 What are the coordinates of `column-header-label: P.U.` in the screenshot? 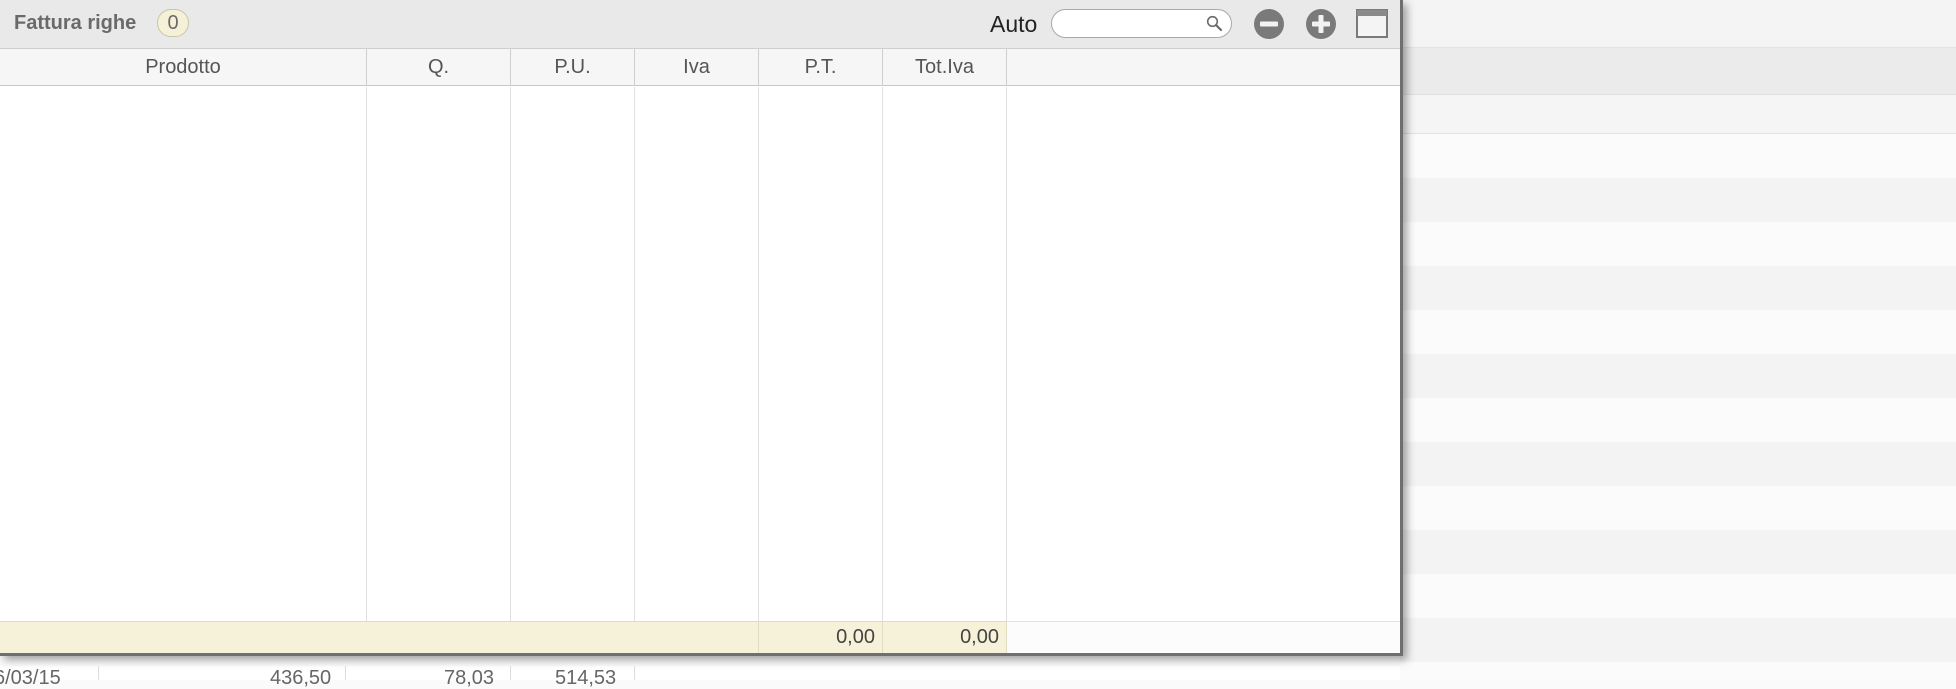 It's located at (572, 67).